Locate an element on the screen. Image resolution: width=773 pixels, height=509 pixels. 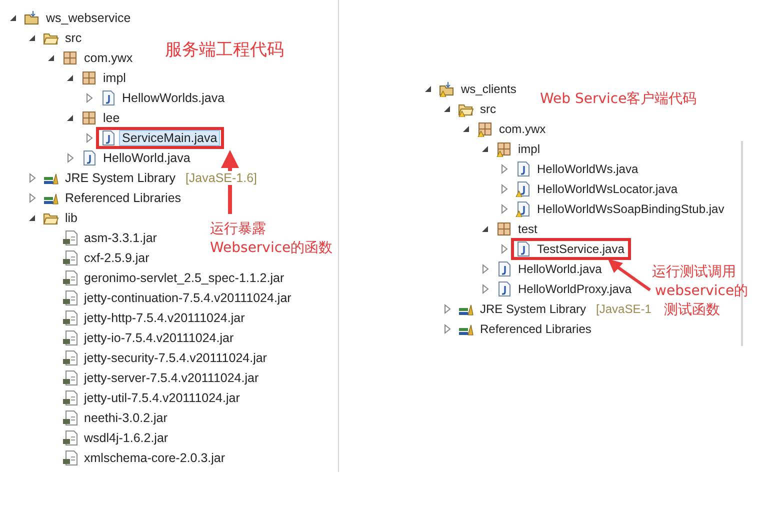
tree-item-label: jetty-security-7.5.4.v20111024.jar is located at coordinates (175, 358).